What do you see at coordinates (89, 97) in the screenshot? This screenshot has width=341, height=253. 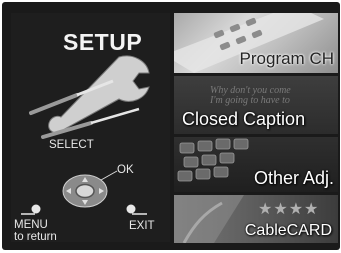 I see `wrench-screwdriver-icon` at bounding box center [89, 97].